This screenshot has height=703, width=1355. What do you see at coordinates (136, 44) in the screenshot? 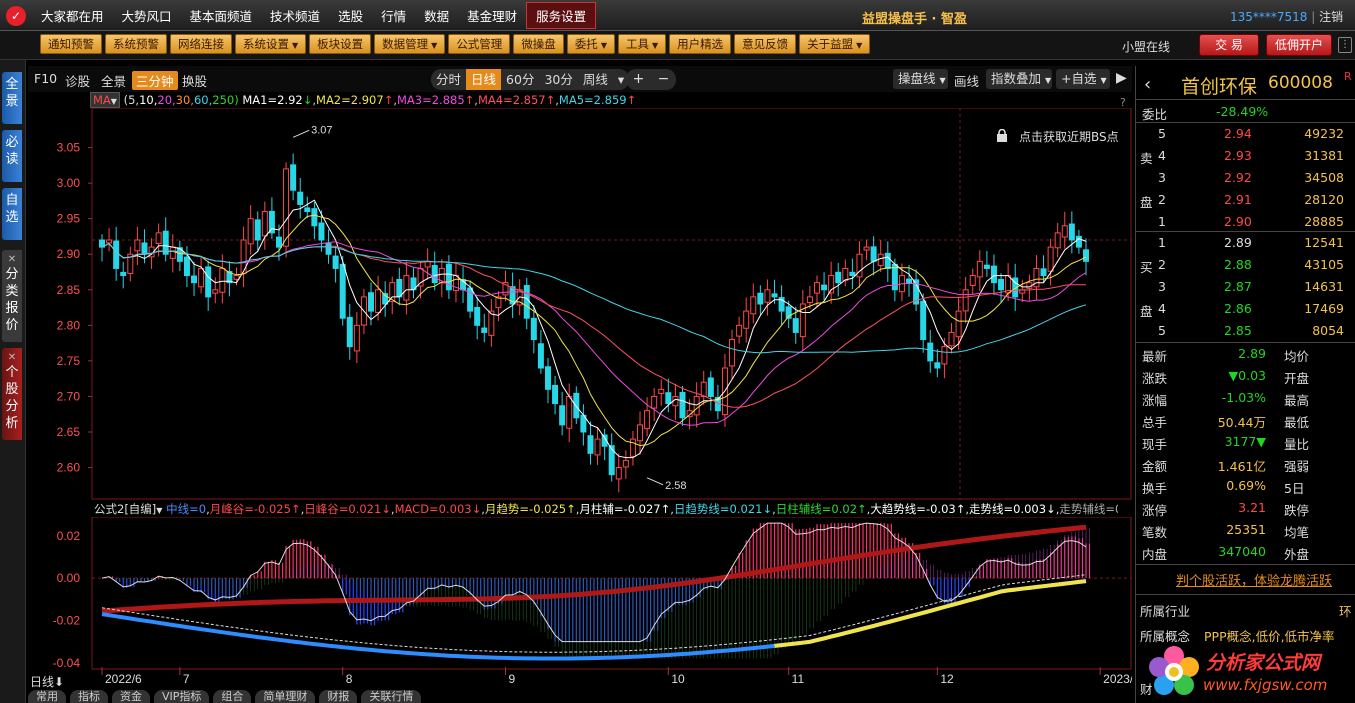
I see `toolbar-button: 系统预警` at bounding box center [136, 44].